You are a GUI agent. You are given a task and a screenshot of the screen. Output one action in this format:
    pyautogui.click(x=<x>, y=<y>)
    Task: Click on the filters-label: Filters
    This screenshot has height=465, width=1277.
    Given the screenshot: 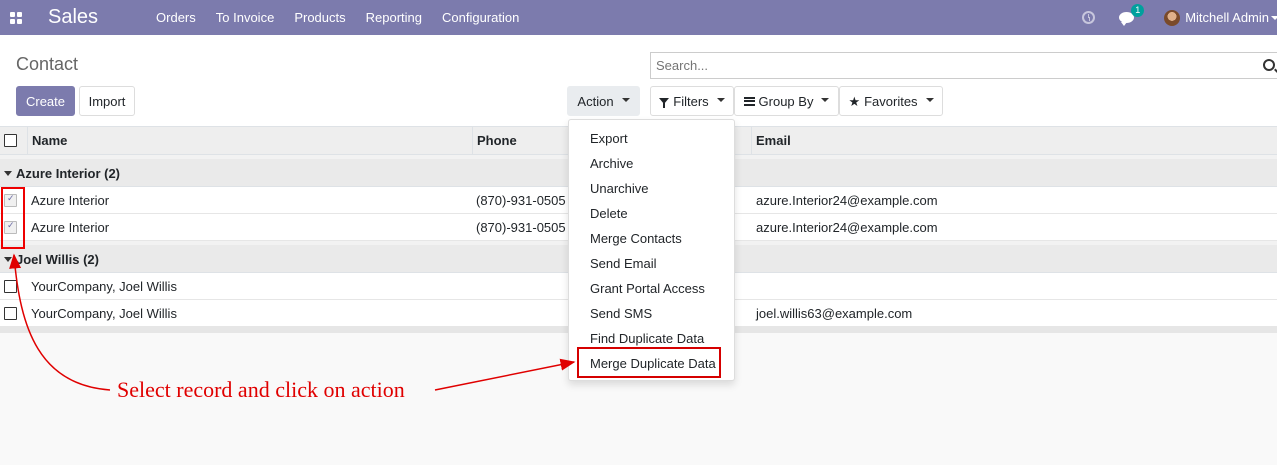 What is the action you would take?
    pyautogui.click(x=691, y=101)
    